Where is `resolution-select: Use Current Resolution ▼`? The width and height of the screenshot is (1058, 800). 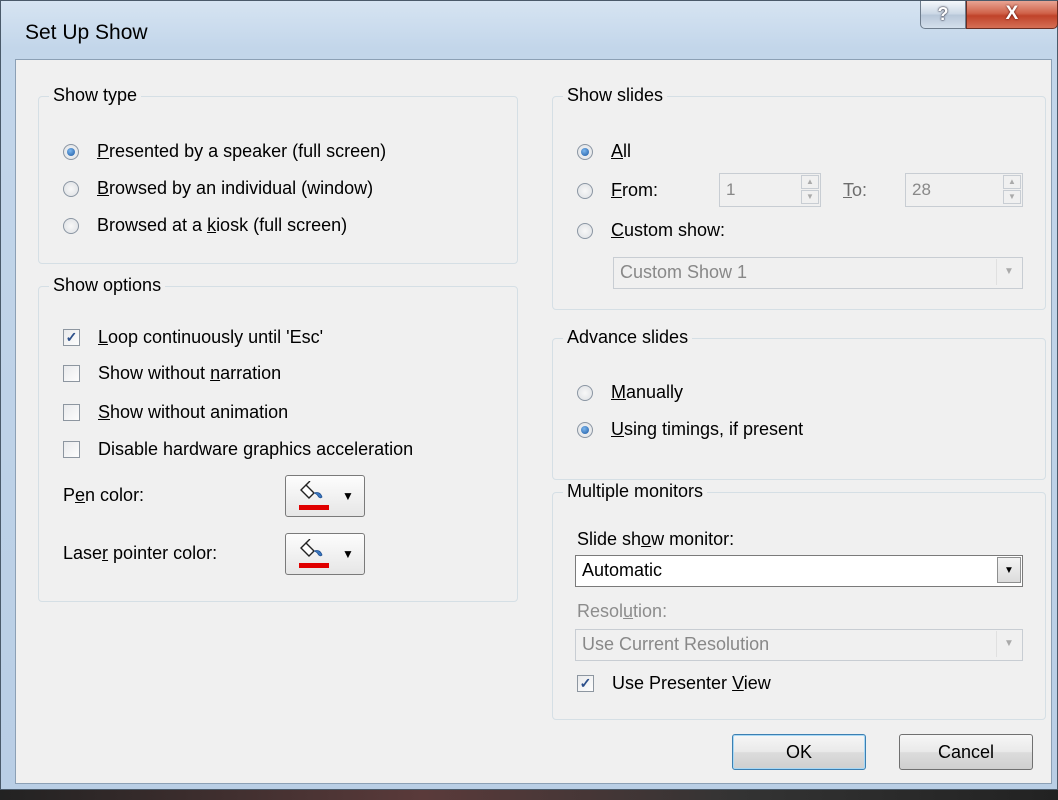 resolution-select: Use Current Resolution ▼ is located at coordinates (799, 645).